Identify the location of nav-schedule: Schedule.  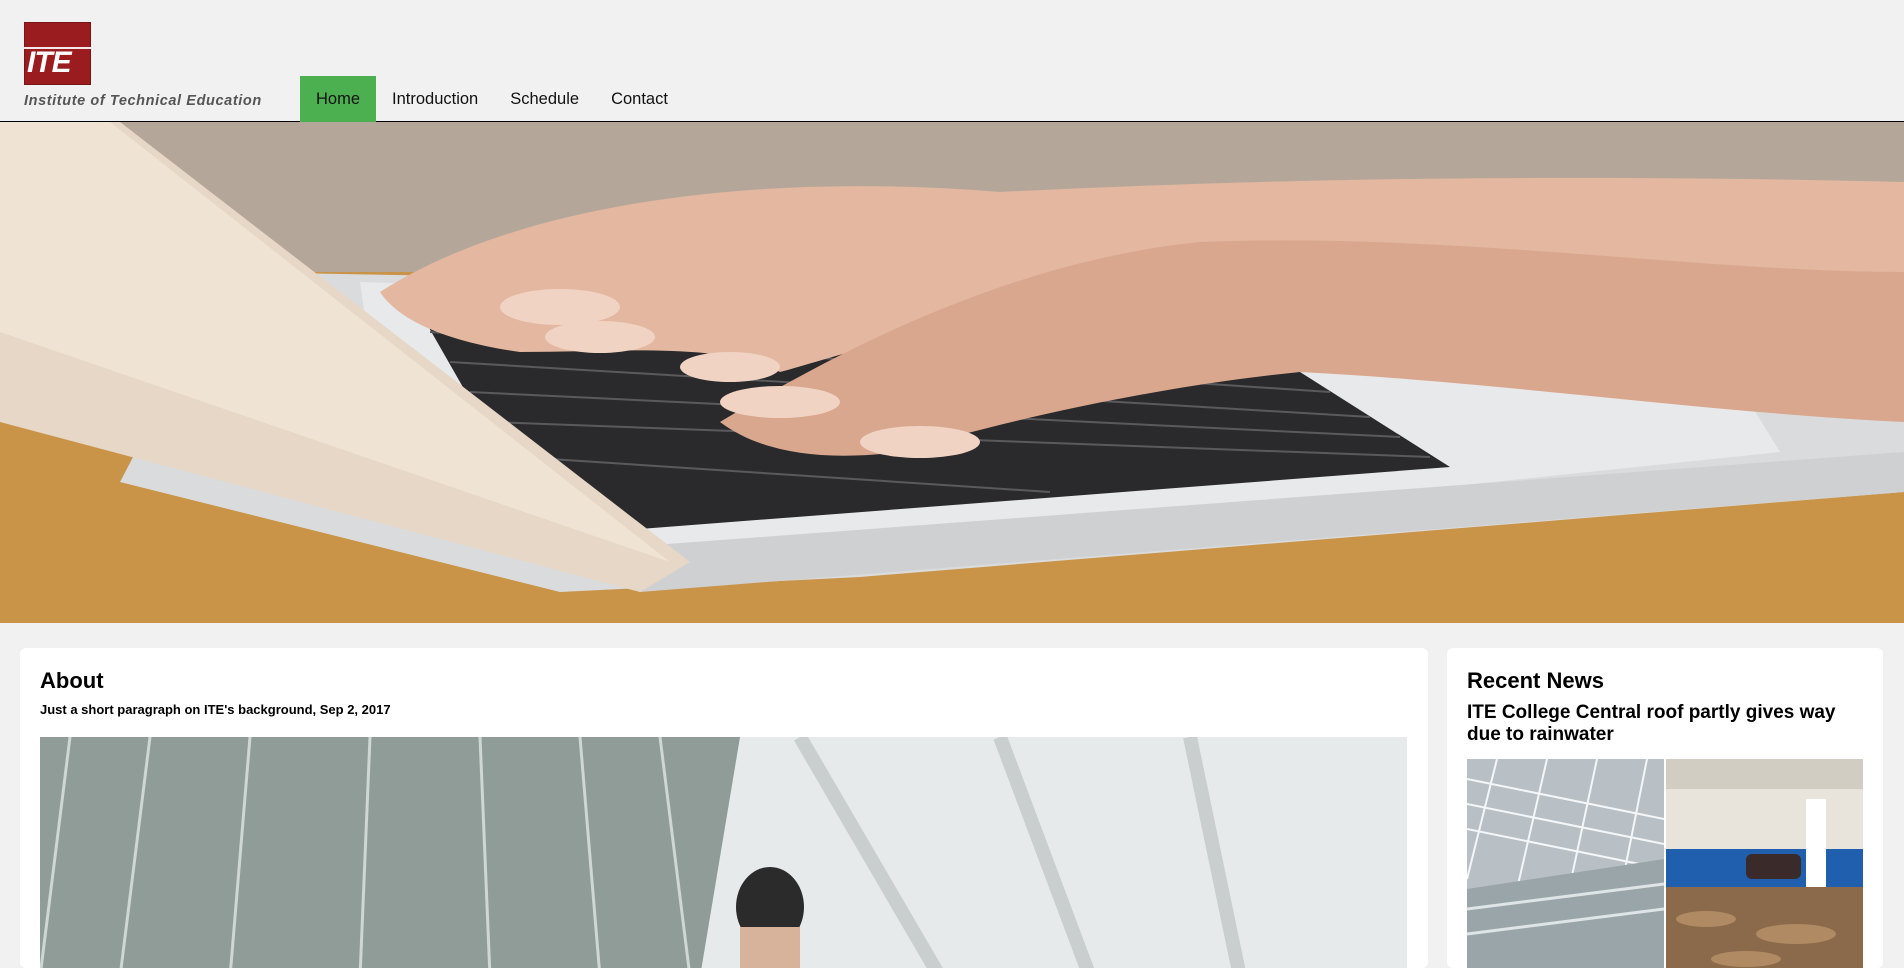
(544, 99).